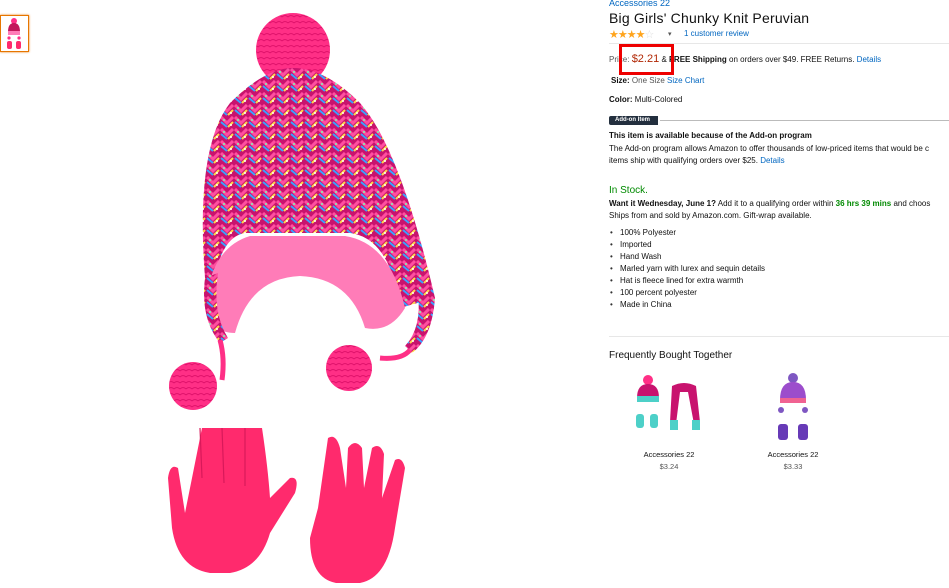 This screenshot has height=588, width=949. Describe the element at coordinates (627, 35) in the screenshot. I see `filled-stars-icon: ★★★★` at that location.